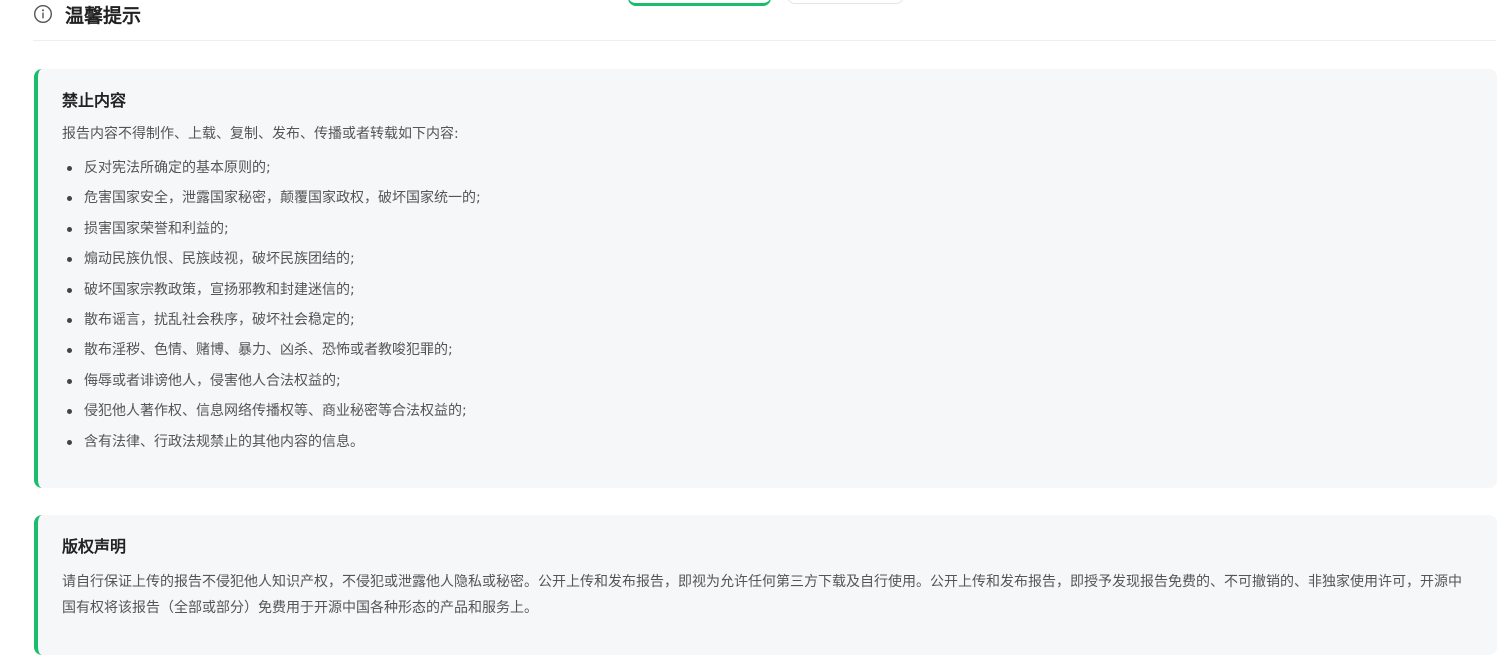  I want to click on tips-header: 温馨提示, so click(764, 20).